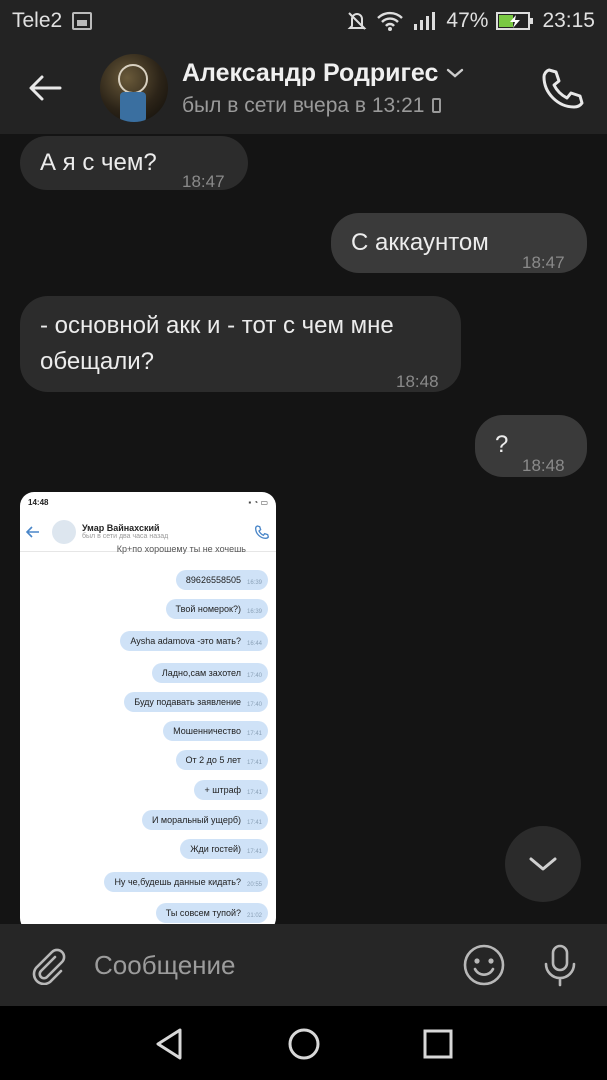  I want to click on photo-bubble: Ну че,будешь данные кидать? 20:55, so click(186, 882).